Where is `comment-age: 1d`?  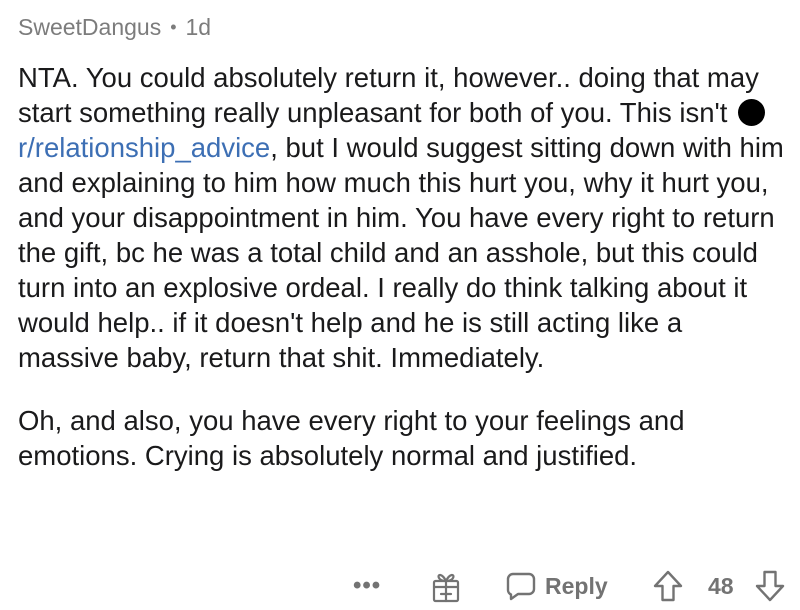
comment-age: 1d is located at coordinates (198, 26).